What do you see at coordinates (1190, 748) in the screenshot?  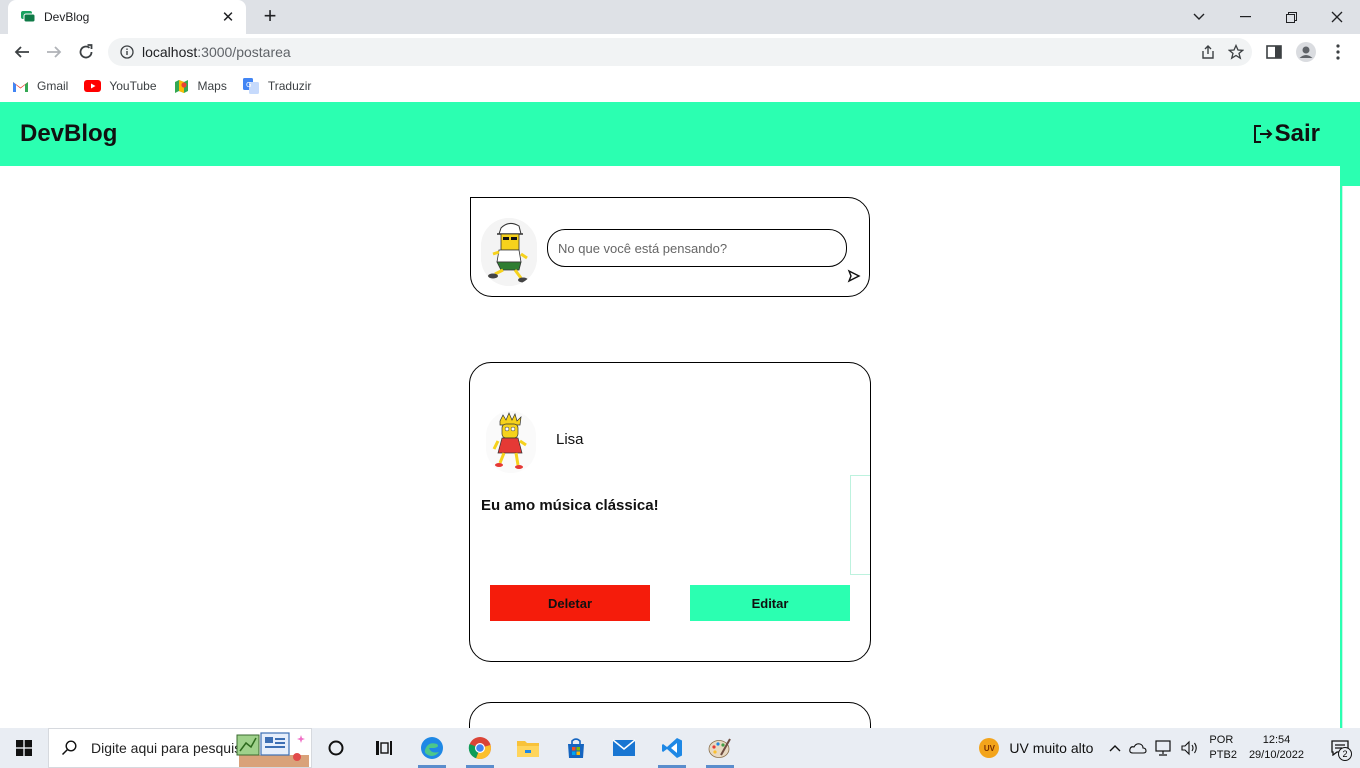 I see `volume-icon` at bounding box center [1190, 748].